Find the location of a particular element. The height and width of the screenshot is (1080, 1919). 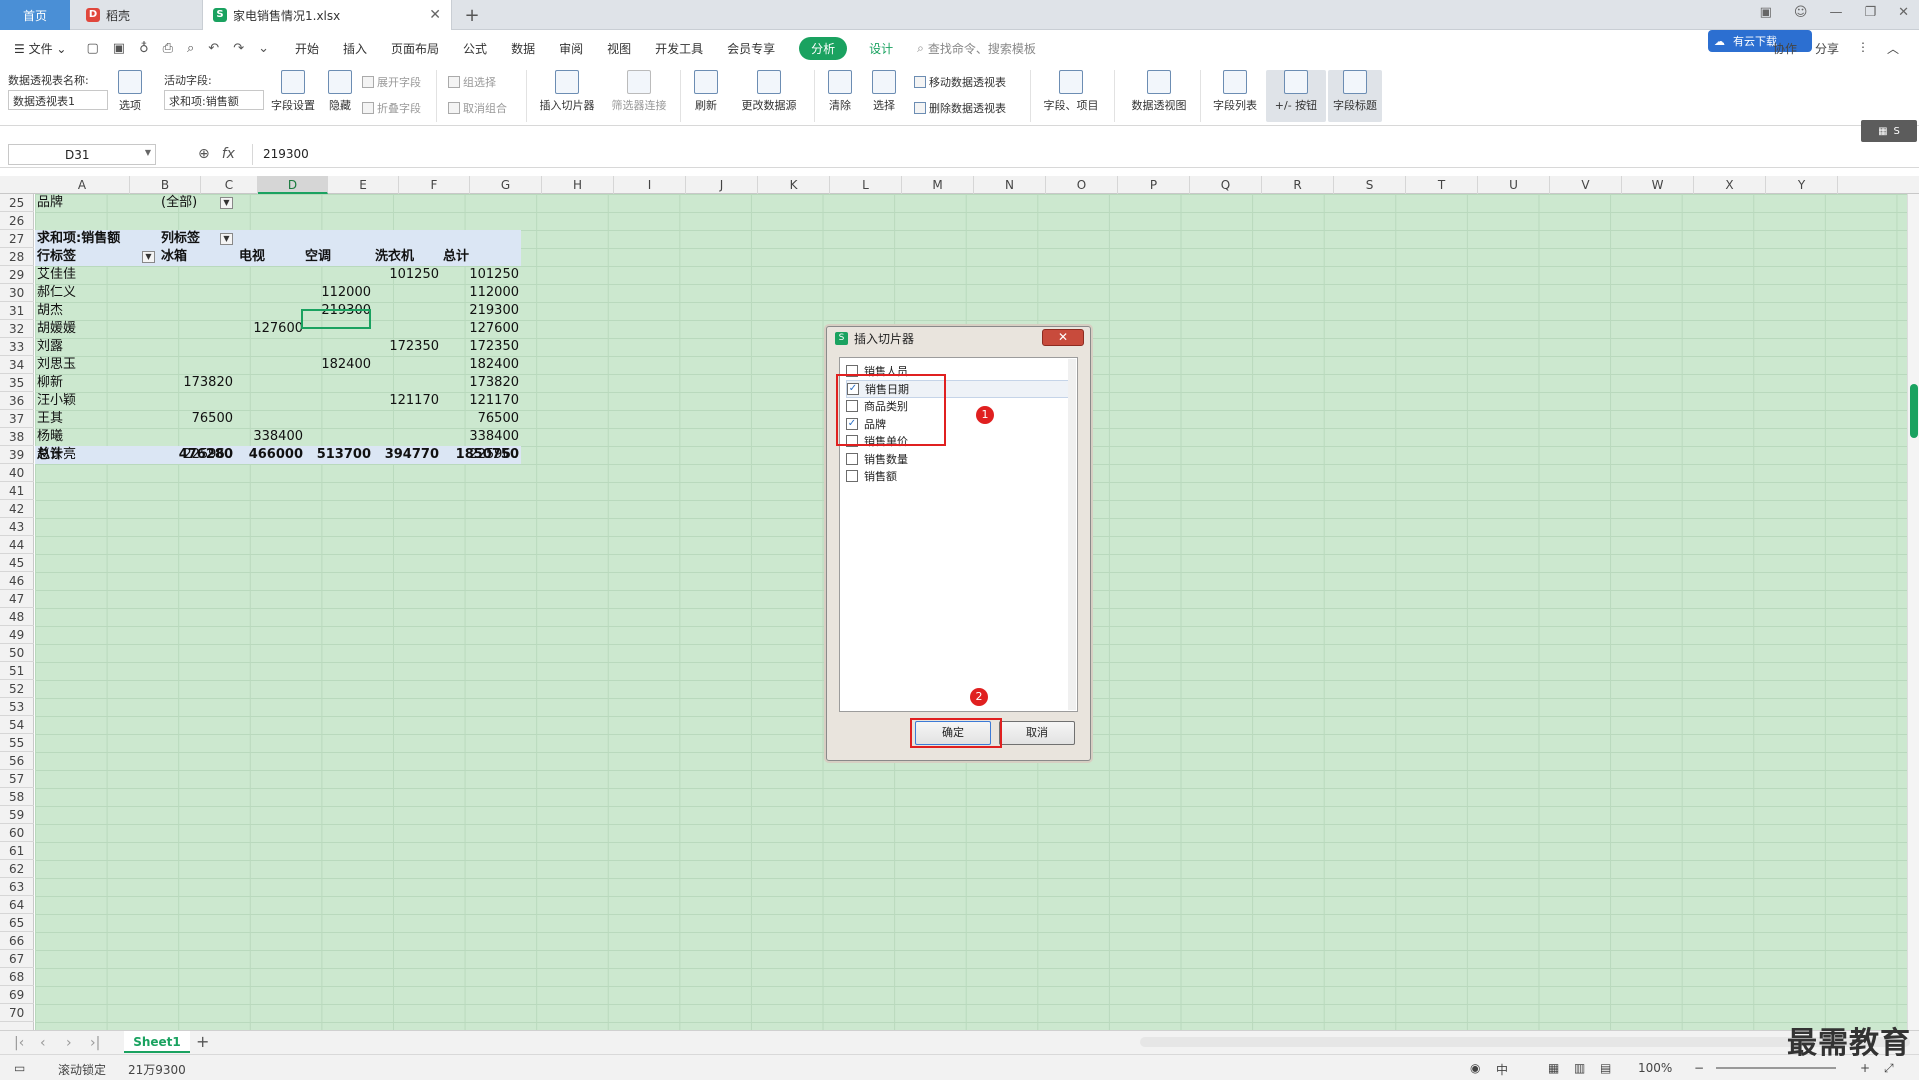

expand-field-button: 展开字段 is located at coordinates (391, 82).